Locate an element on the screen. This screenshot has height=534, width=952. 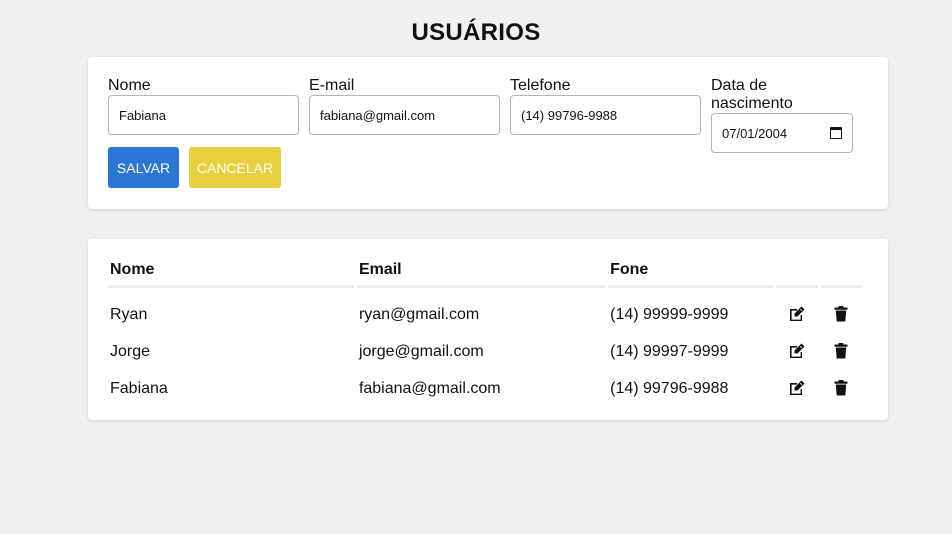
cell-email: ryan@gmail.com is located at coordinates (419, 314).